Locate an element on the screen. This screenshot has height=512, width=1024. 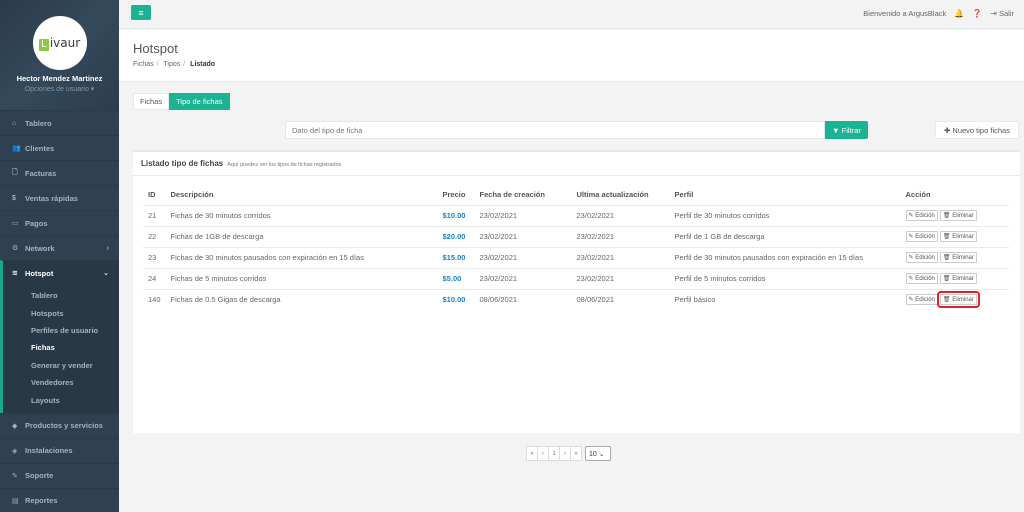
help-icon: ❓ is located at coordinates (977, 13).